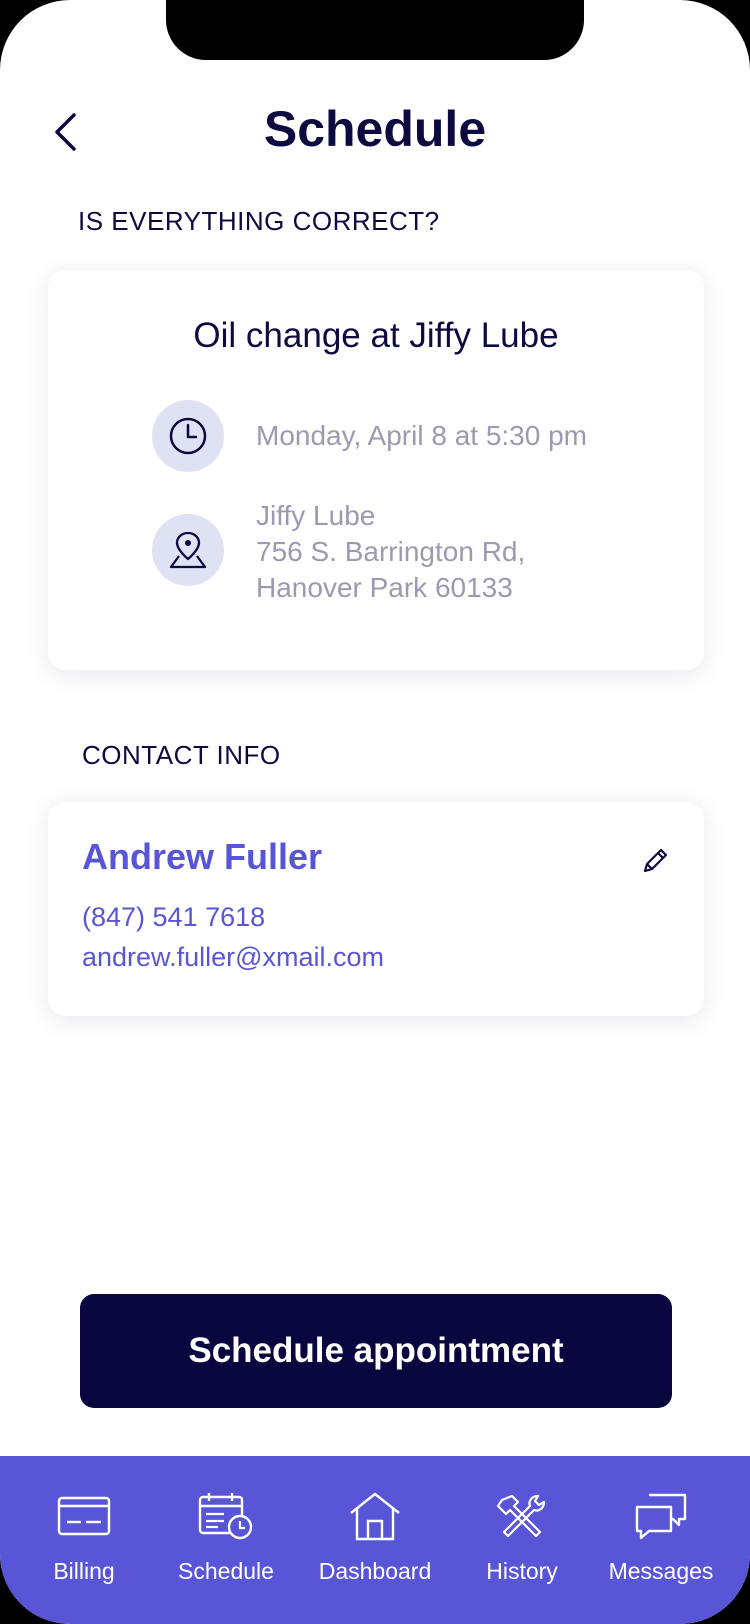 The image size is (750, 1624). I want to click on tab-messages-label: Messages, so click(661, 1571).